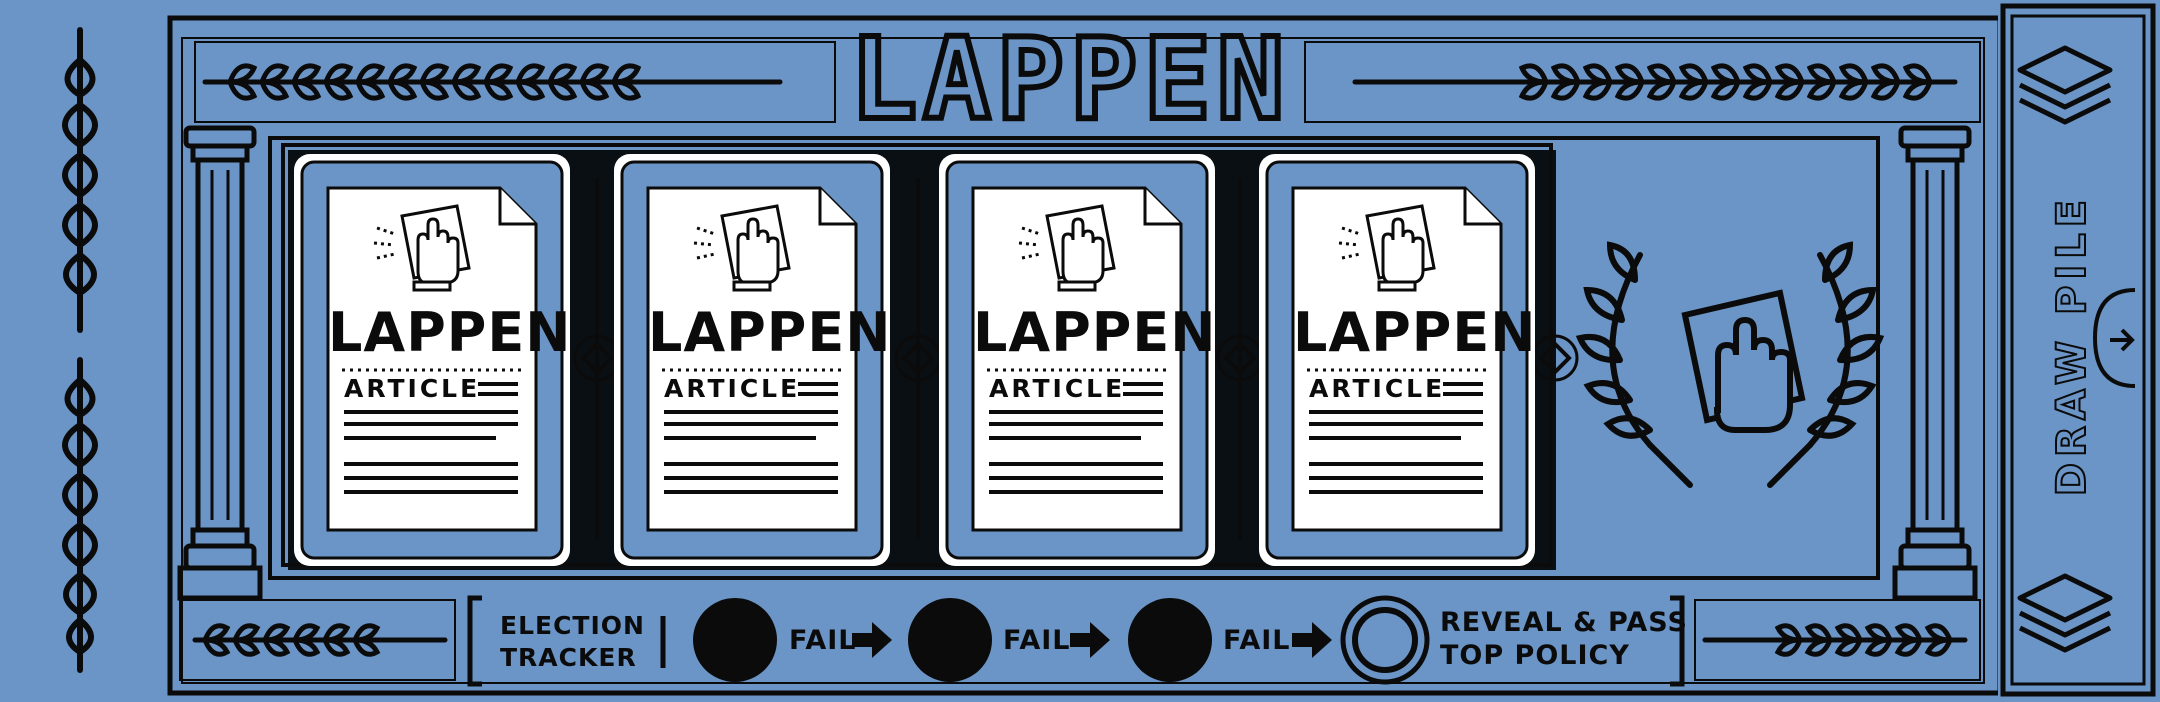 Image resolution: width=2160 pixels, height=702 pixels. Describe the element at coordinates (1564, 639) in the screenshot. I see `tracker-final-label: REVEAL & PASS TOP POLICY` at that location.